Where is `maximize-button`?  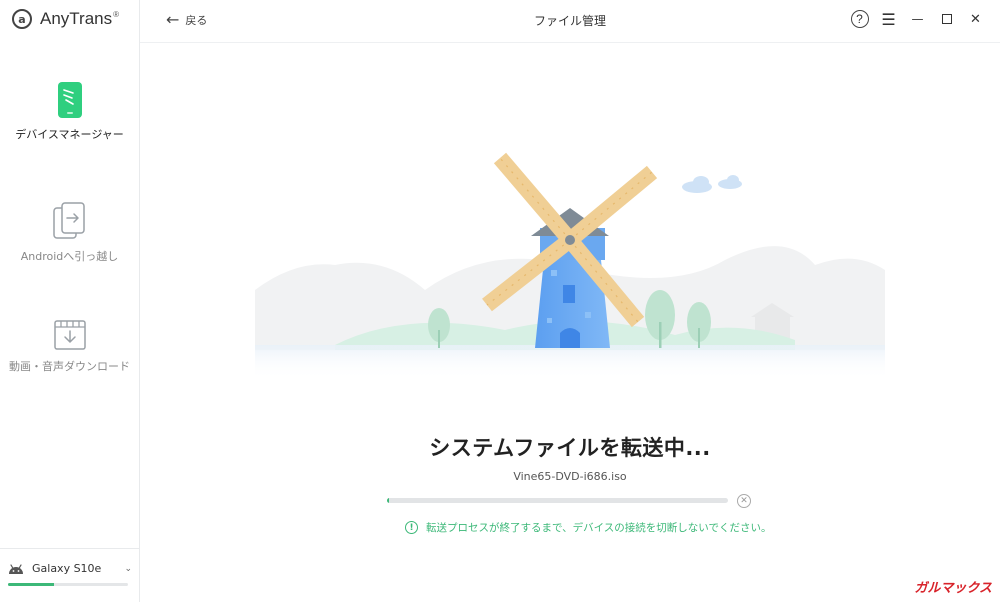 maximize-button is located at coordinates (946, 19).